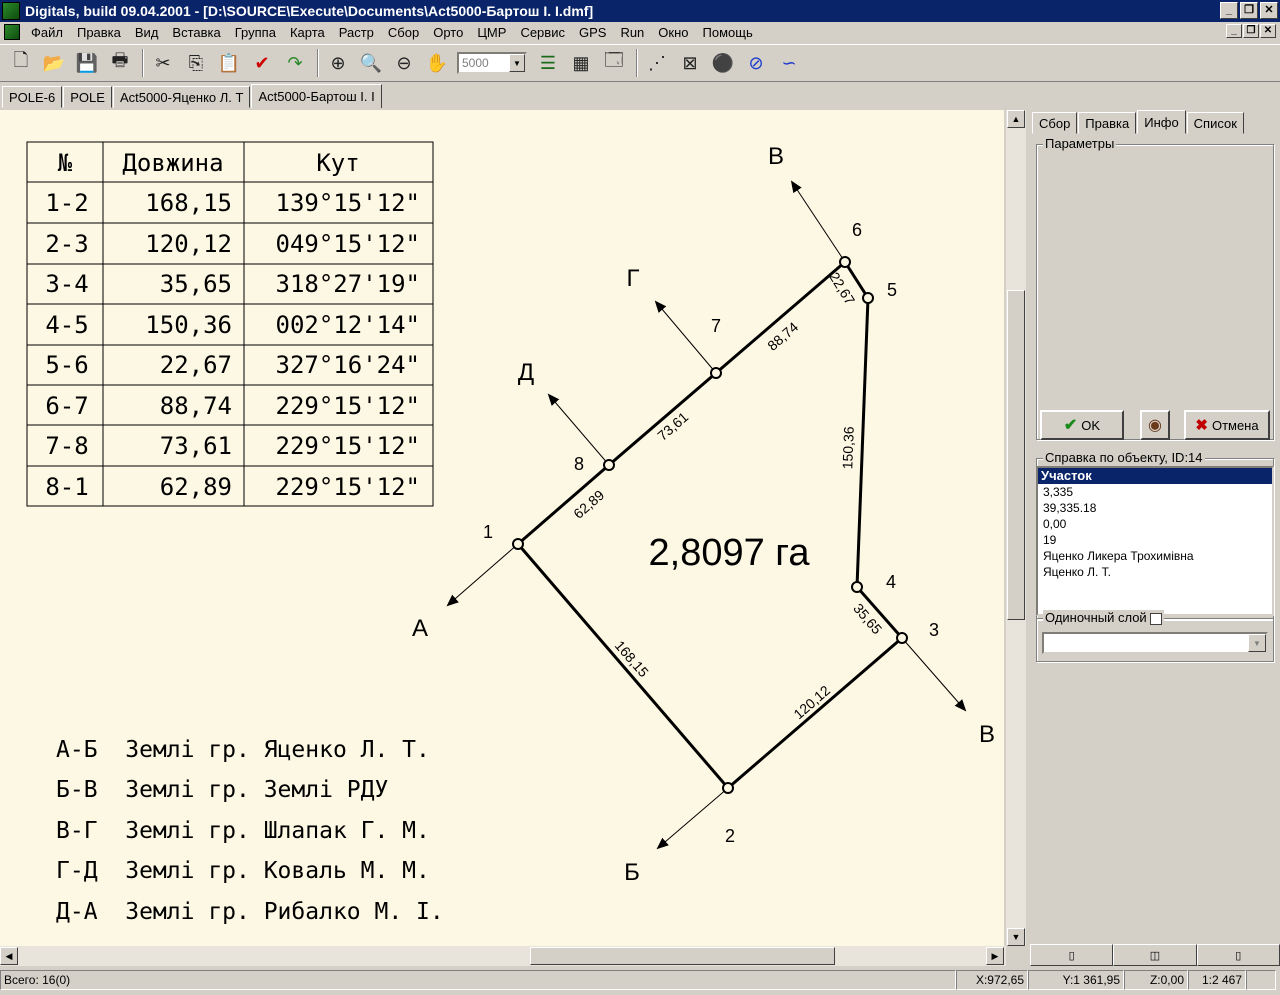 The width and height of the screenshot is (1280, 995). Describe the element at coordinates (316, 96) in the screenshot. I see `tab-act-bartosh: Act5000-Бартош І. І` at that location.